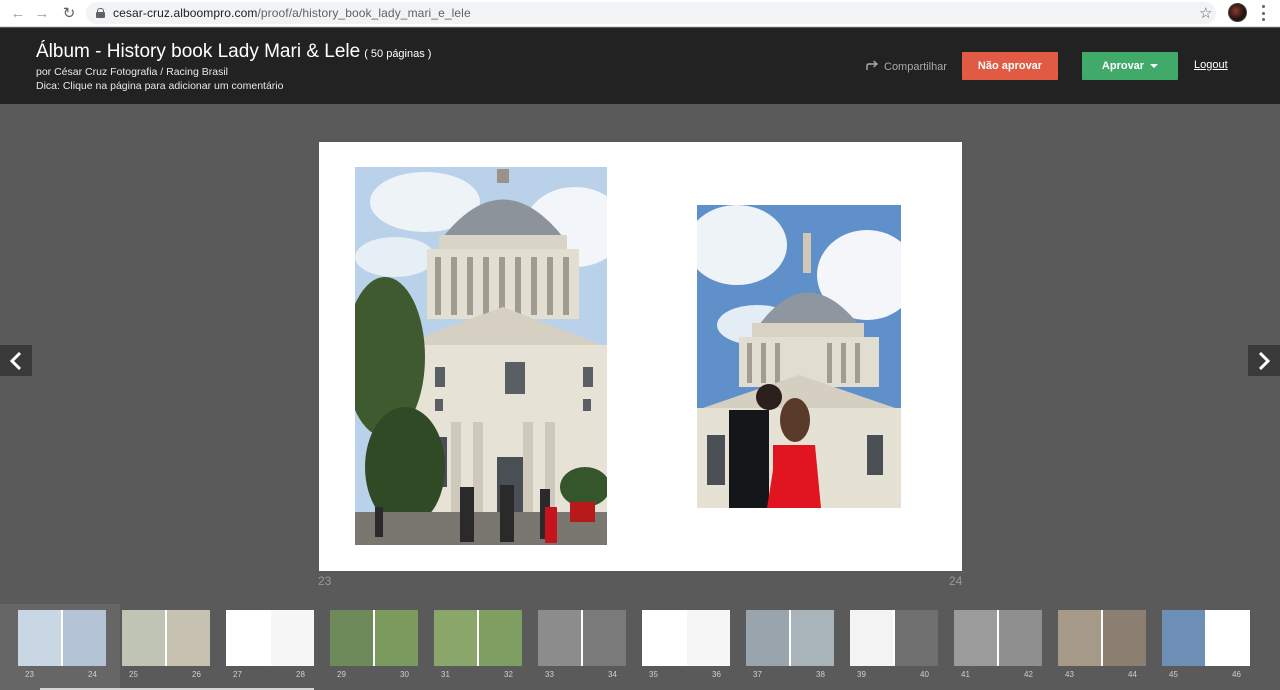 Image resolution: width=1280 pixels, height=690 pixels. What do you see at coordinates (341, 674) in the screenshot?
I see `thumbnail-page-number: 29` at bounding box center [341, 674].